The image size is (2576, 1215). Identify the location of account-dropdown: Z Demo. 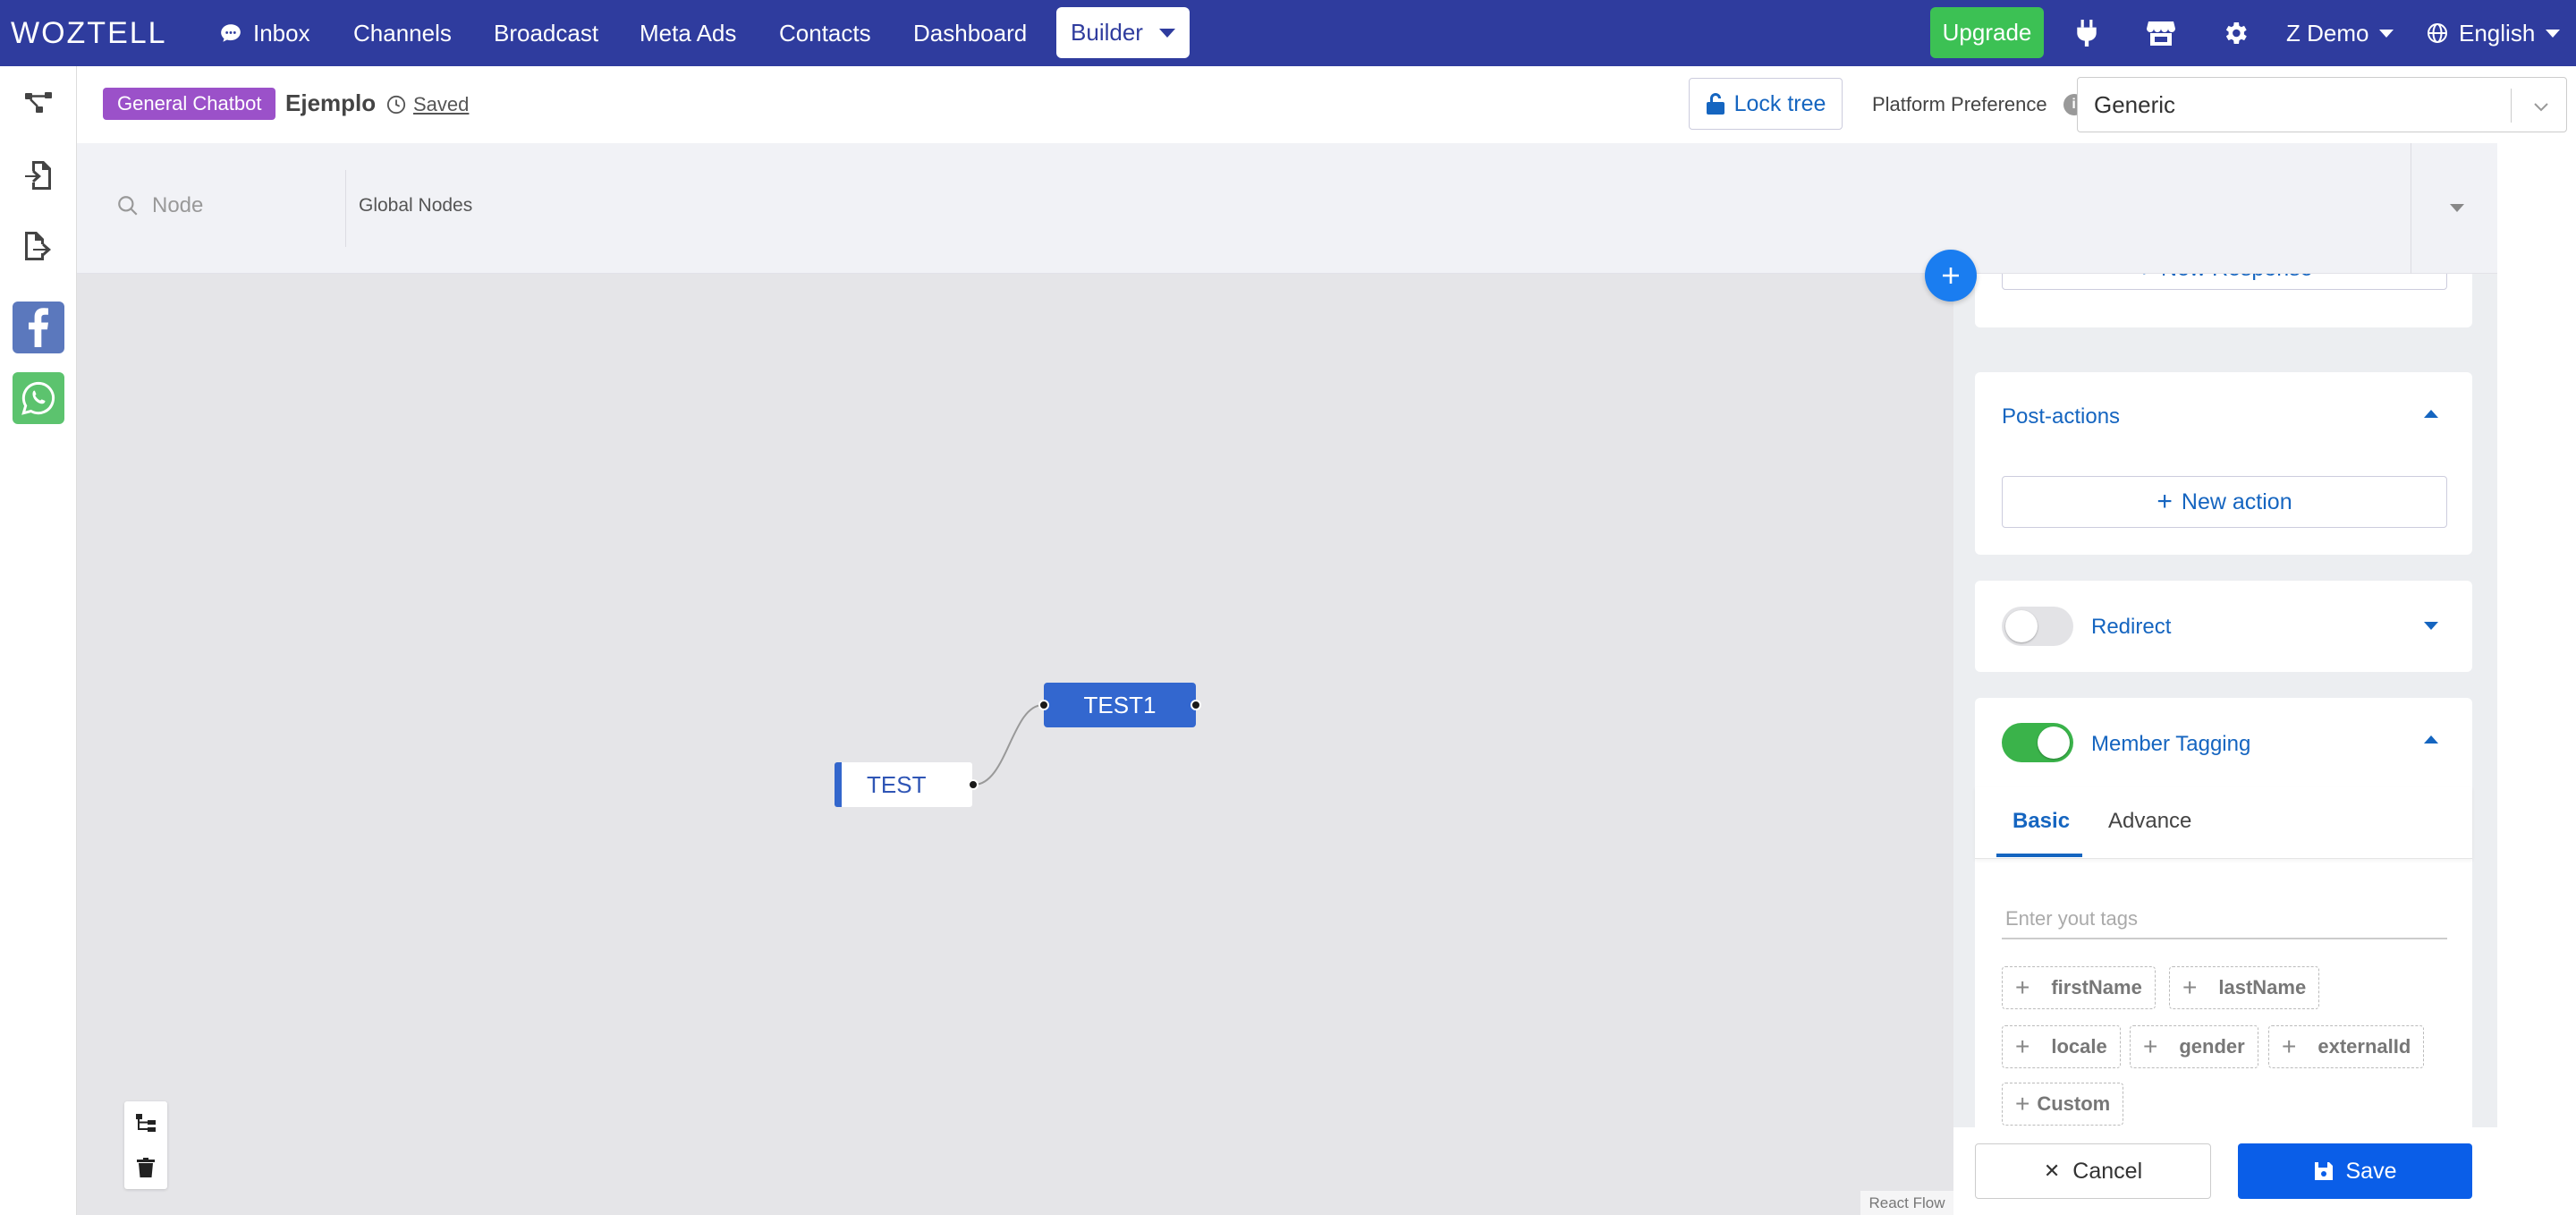
(2340, 33).